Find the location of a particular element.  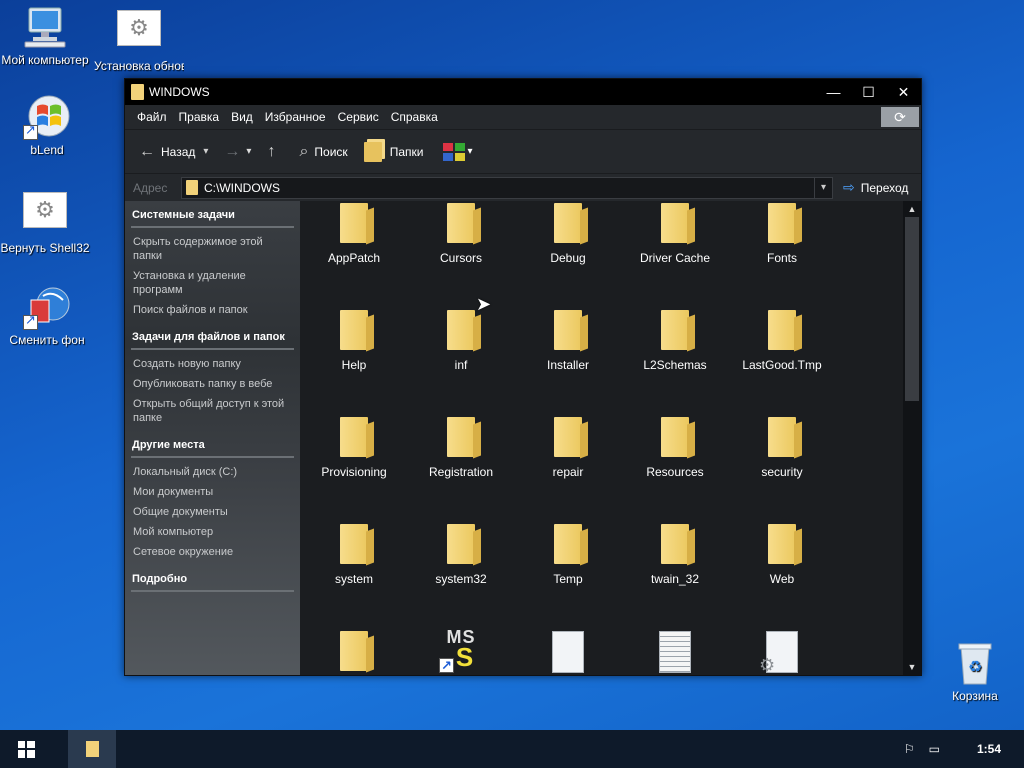

file-item: Cursors is located at coordinates (461, 234).